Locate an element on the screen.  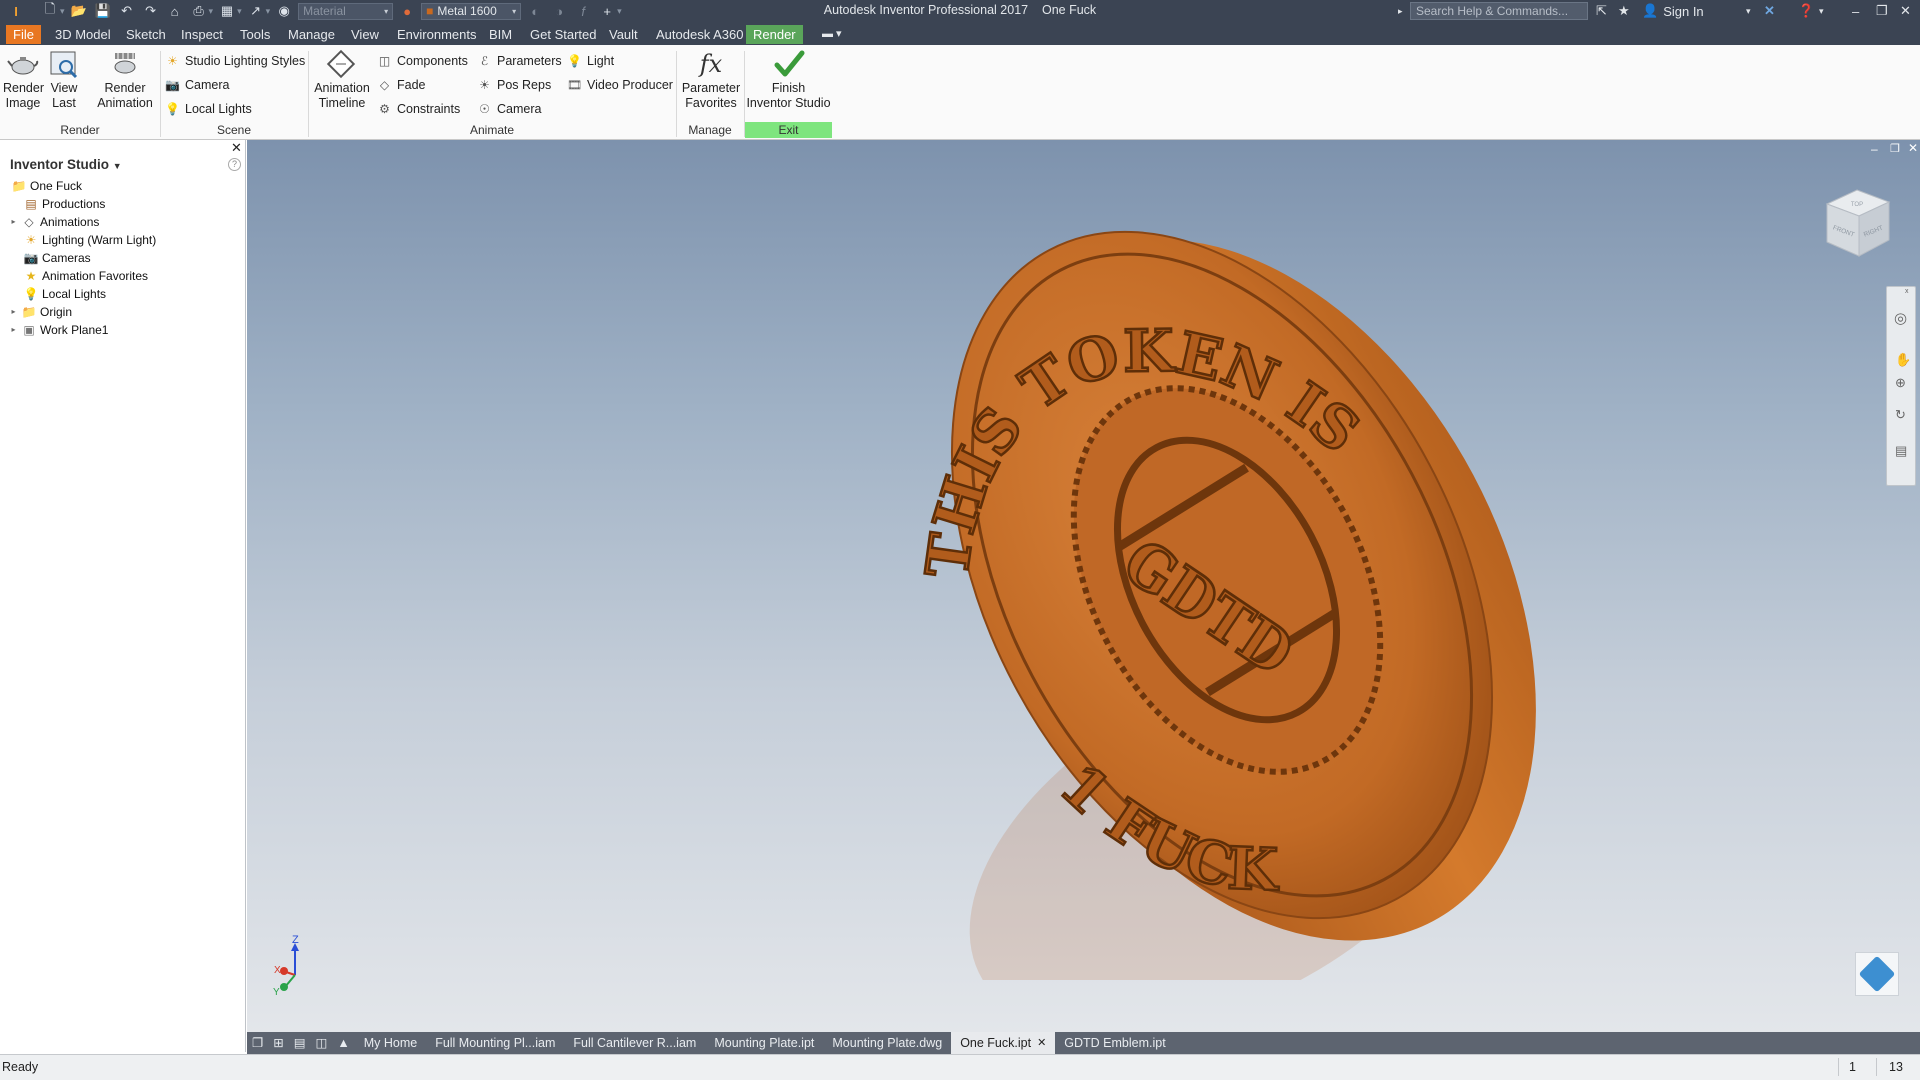
close-window-icon: ✕ is located at coordinates (1905, 11).